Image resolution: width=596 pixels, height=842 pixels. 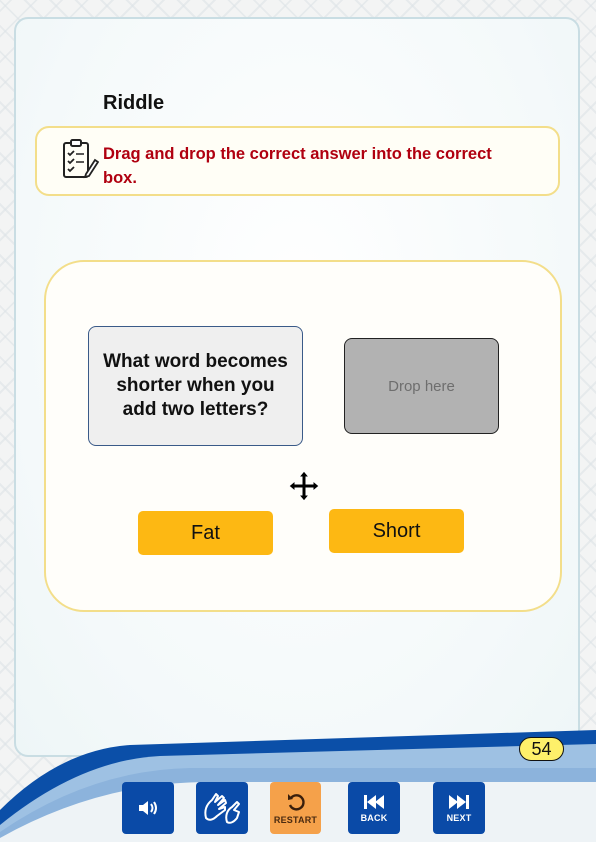 I want to click on drop-zone-placeholder: Drop here, so click(x=421, y=386).